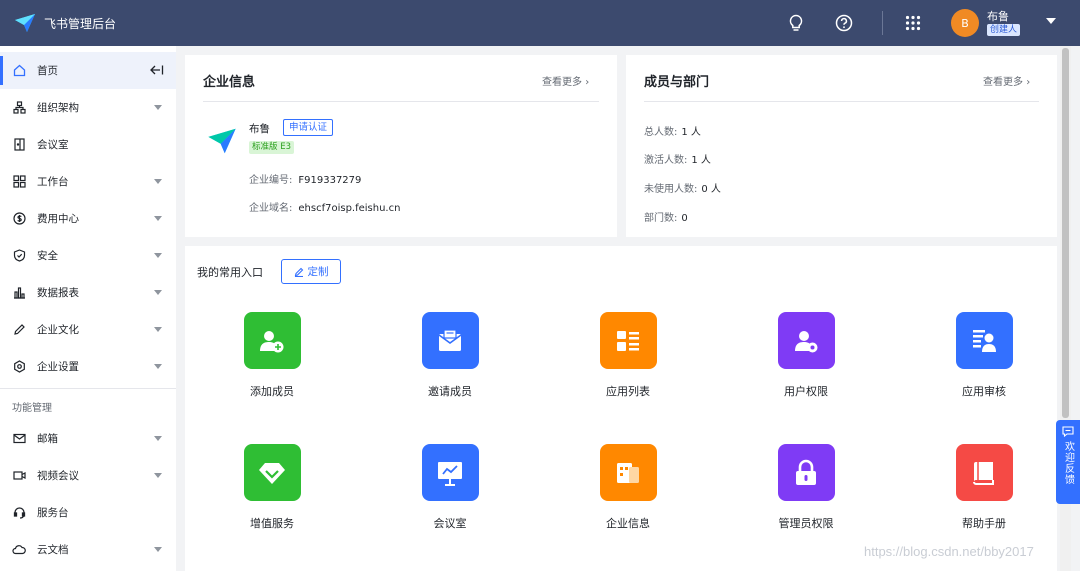 This screenshot has height=571, width=1080. What do you see at coordinates (88, 144) in the screenshot?
I see `sidebar-item-meeting-room: 会议室` at bounding box center [88, 144].